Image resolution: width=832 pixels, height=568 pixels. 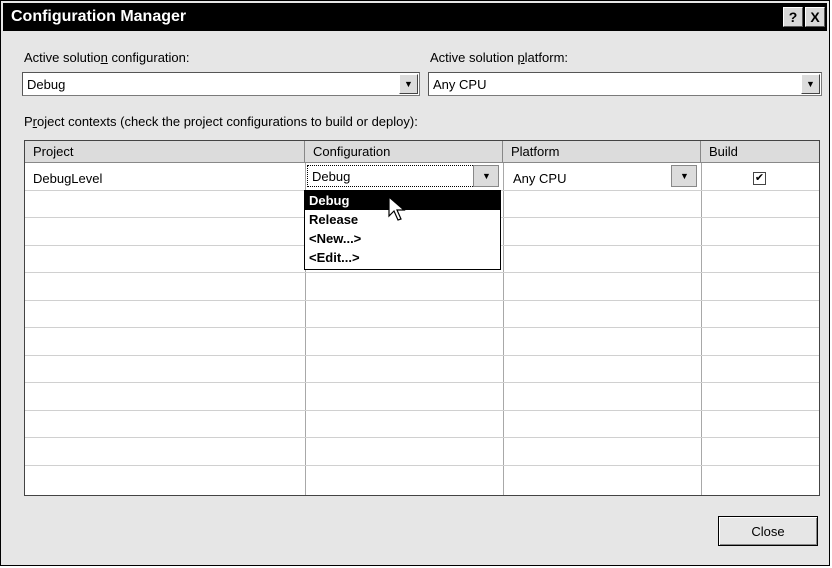 I want to click on active-platform-value: Any CPU, so click(x=460, y=84).